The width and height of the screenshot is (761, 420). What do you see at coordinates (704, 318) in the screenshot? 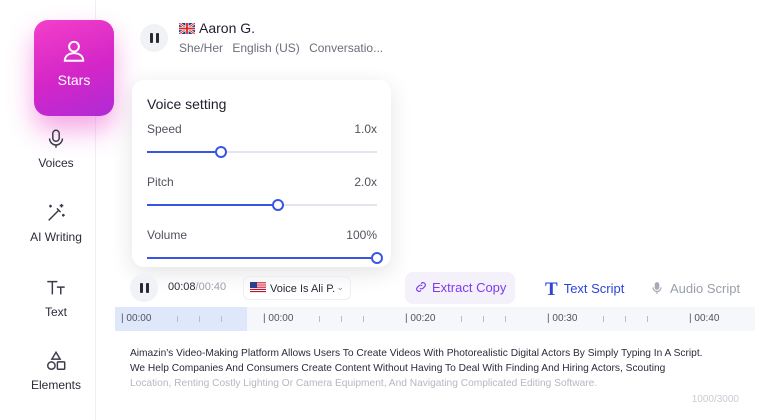
I see `timeline-label: | 00:40` at bounding box center [704, 318].